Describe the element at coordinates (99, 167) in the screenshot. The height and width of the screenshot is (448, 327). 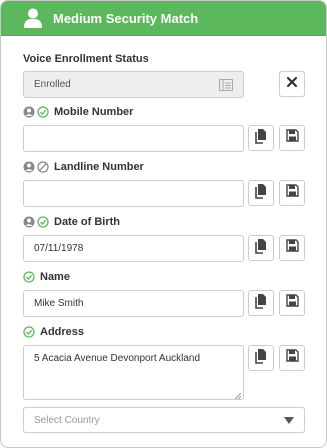
I see `landline-label: Landline Number` at that location.